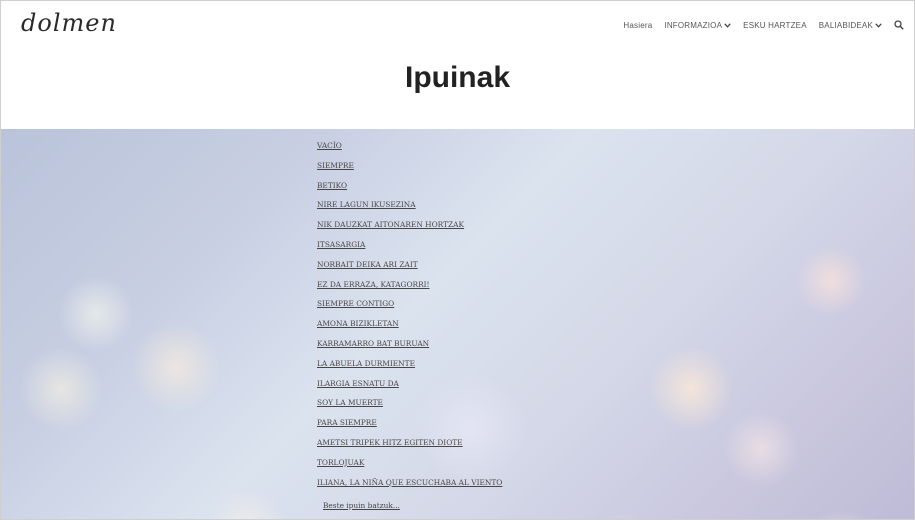  I want to click on story-link: KARRAMARRO BAT BURUAN, so click(373, 343).